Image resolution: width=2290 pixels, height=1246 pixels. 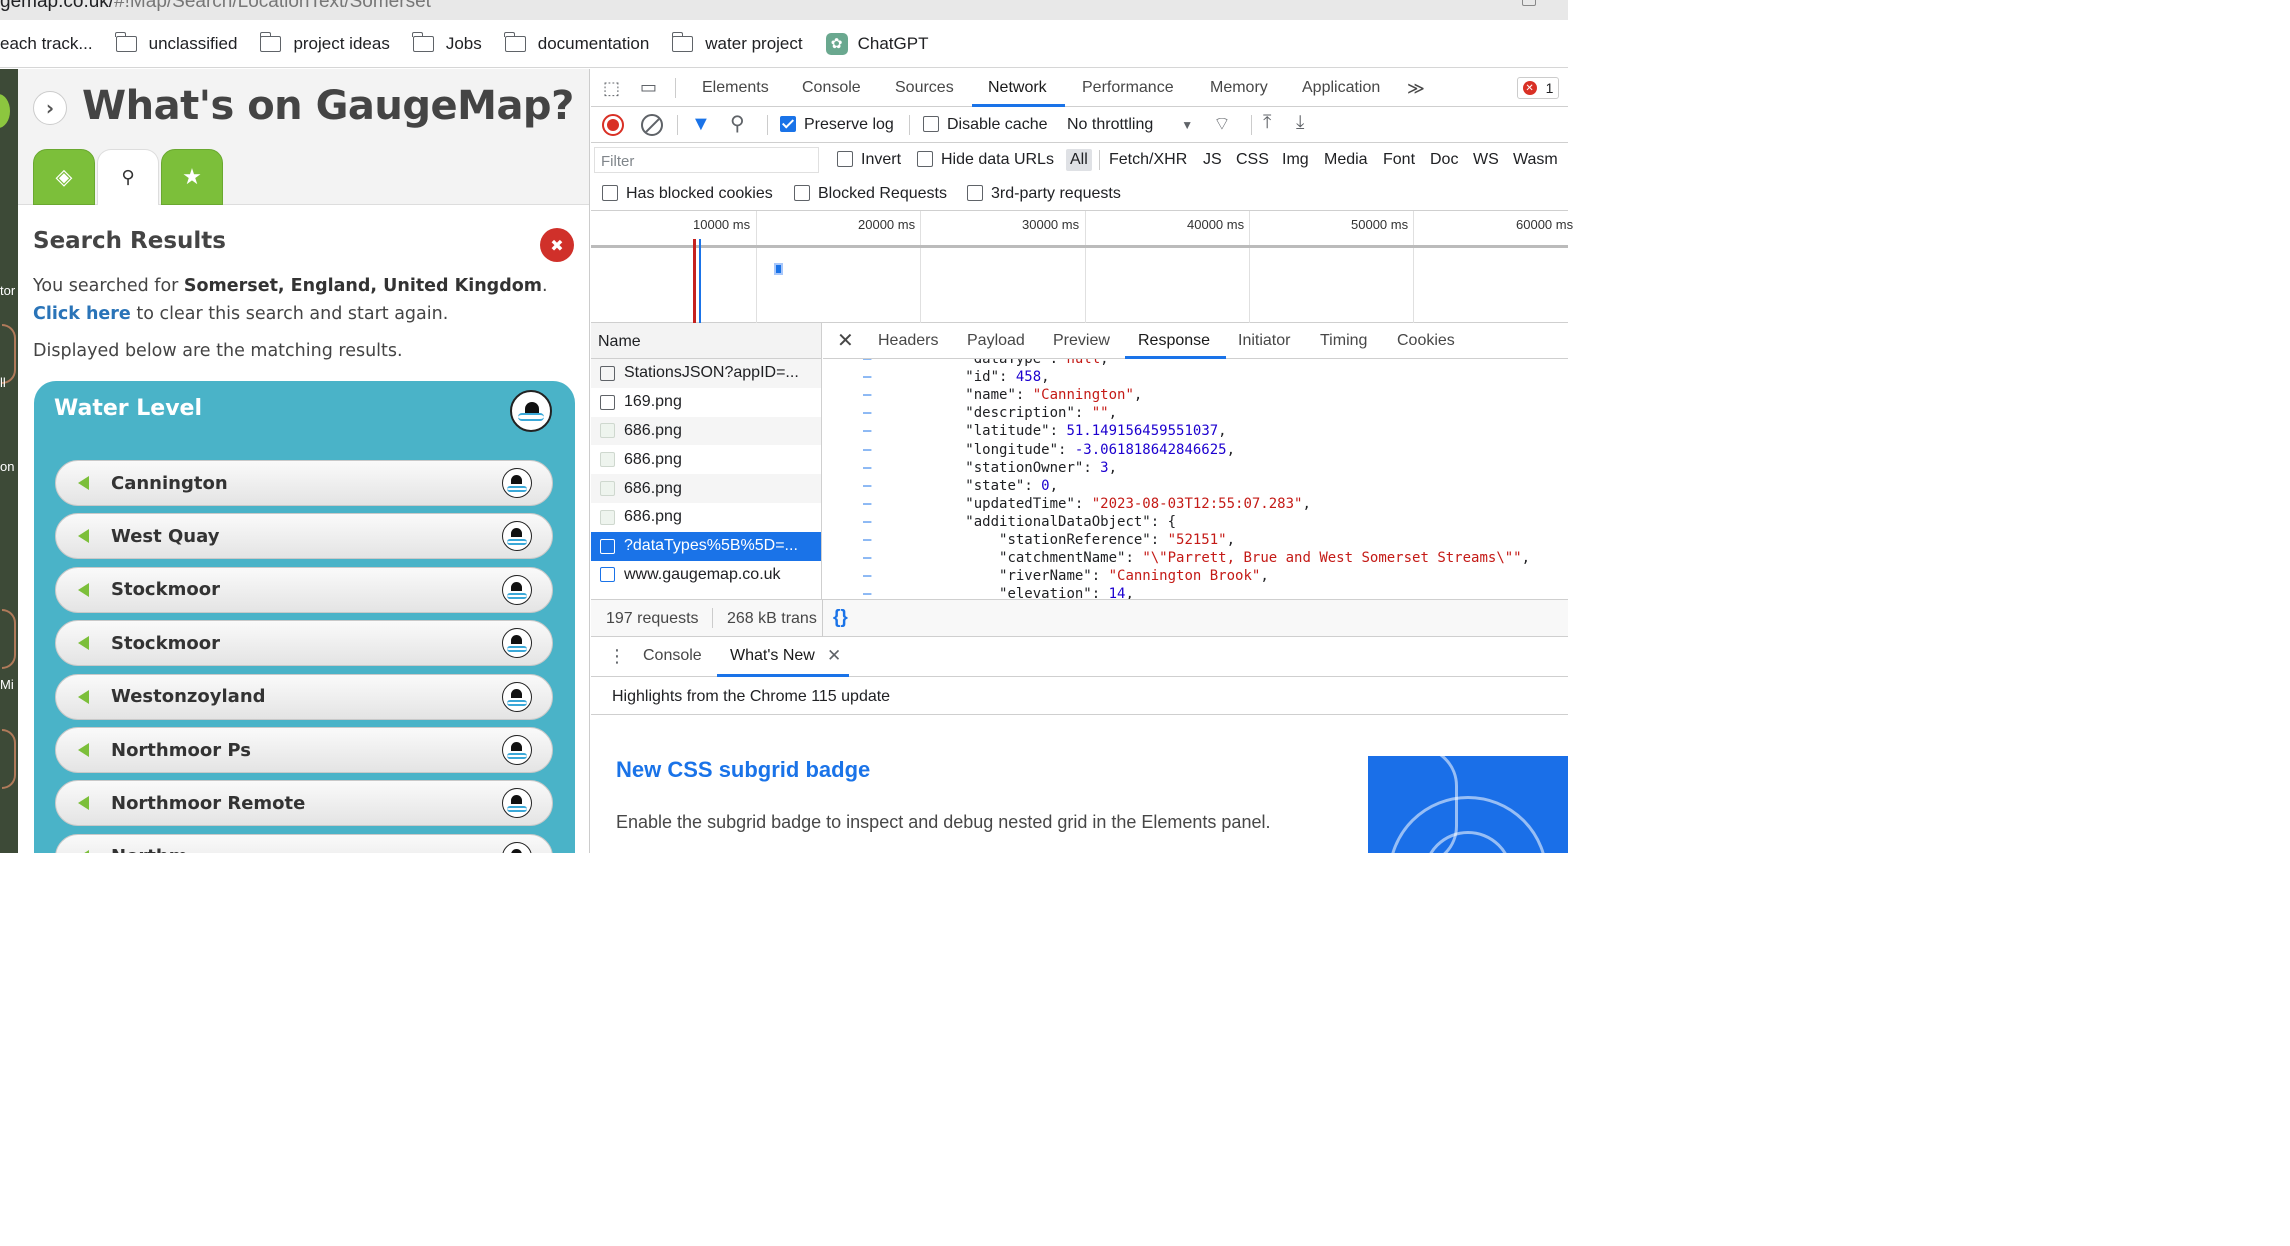 What do you see at coordinates (1468, 804) in the screenshot?
I see `feature-thumbnail` at bounding box center [1468, 804].